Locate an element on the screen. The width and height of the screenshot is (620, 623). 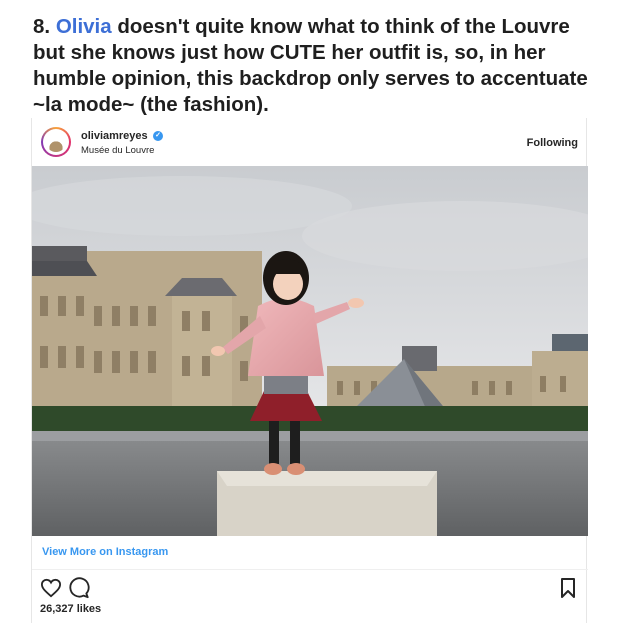
likes-count: 26,327 likes is located at coordinates (71, 609).